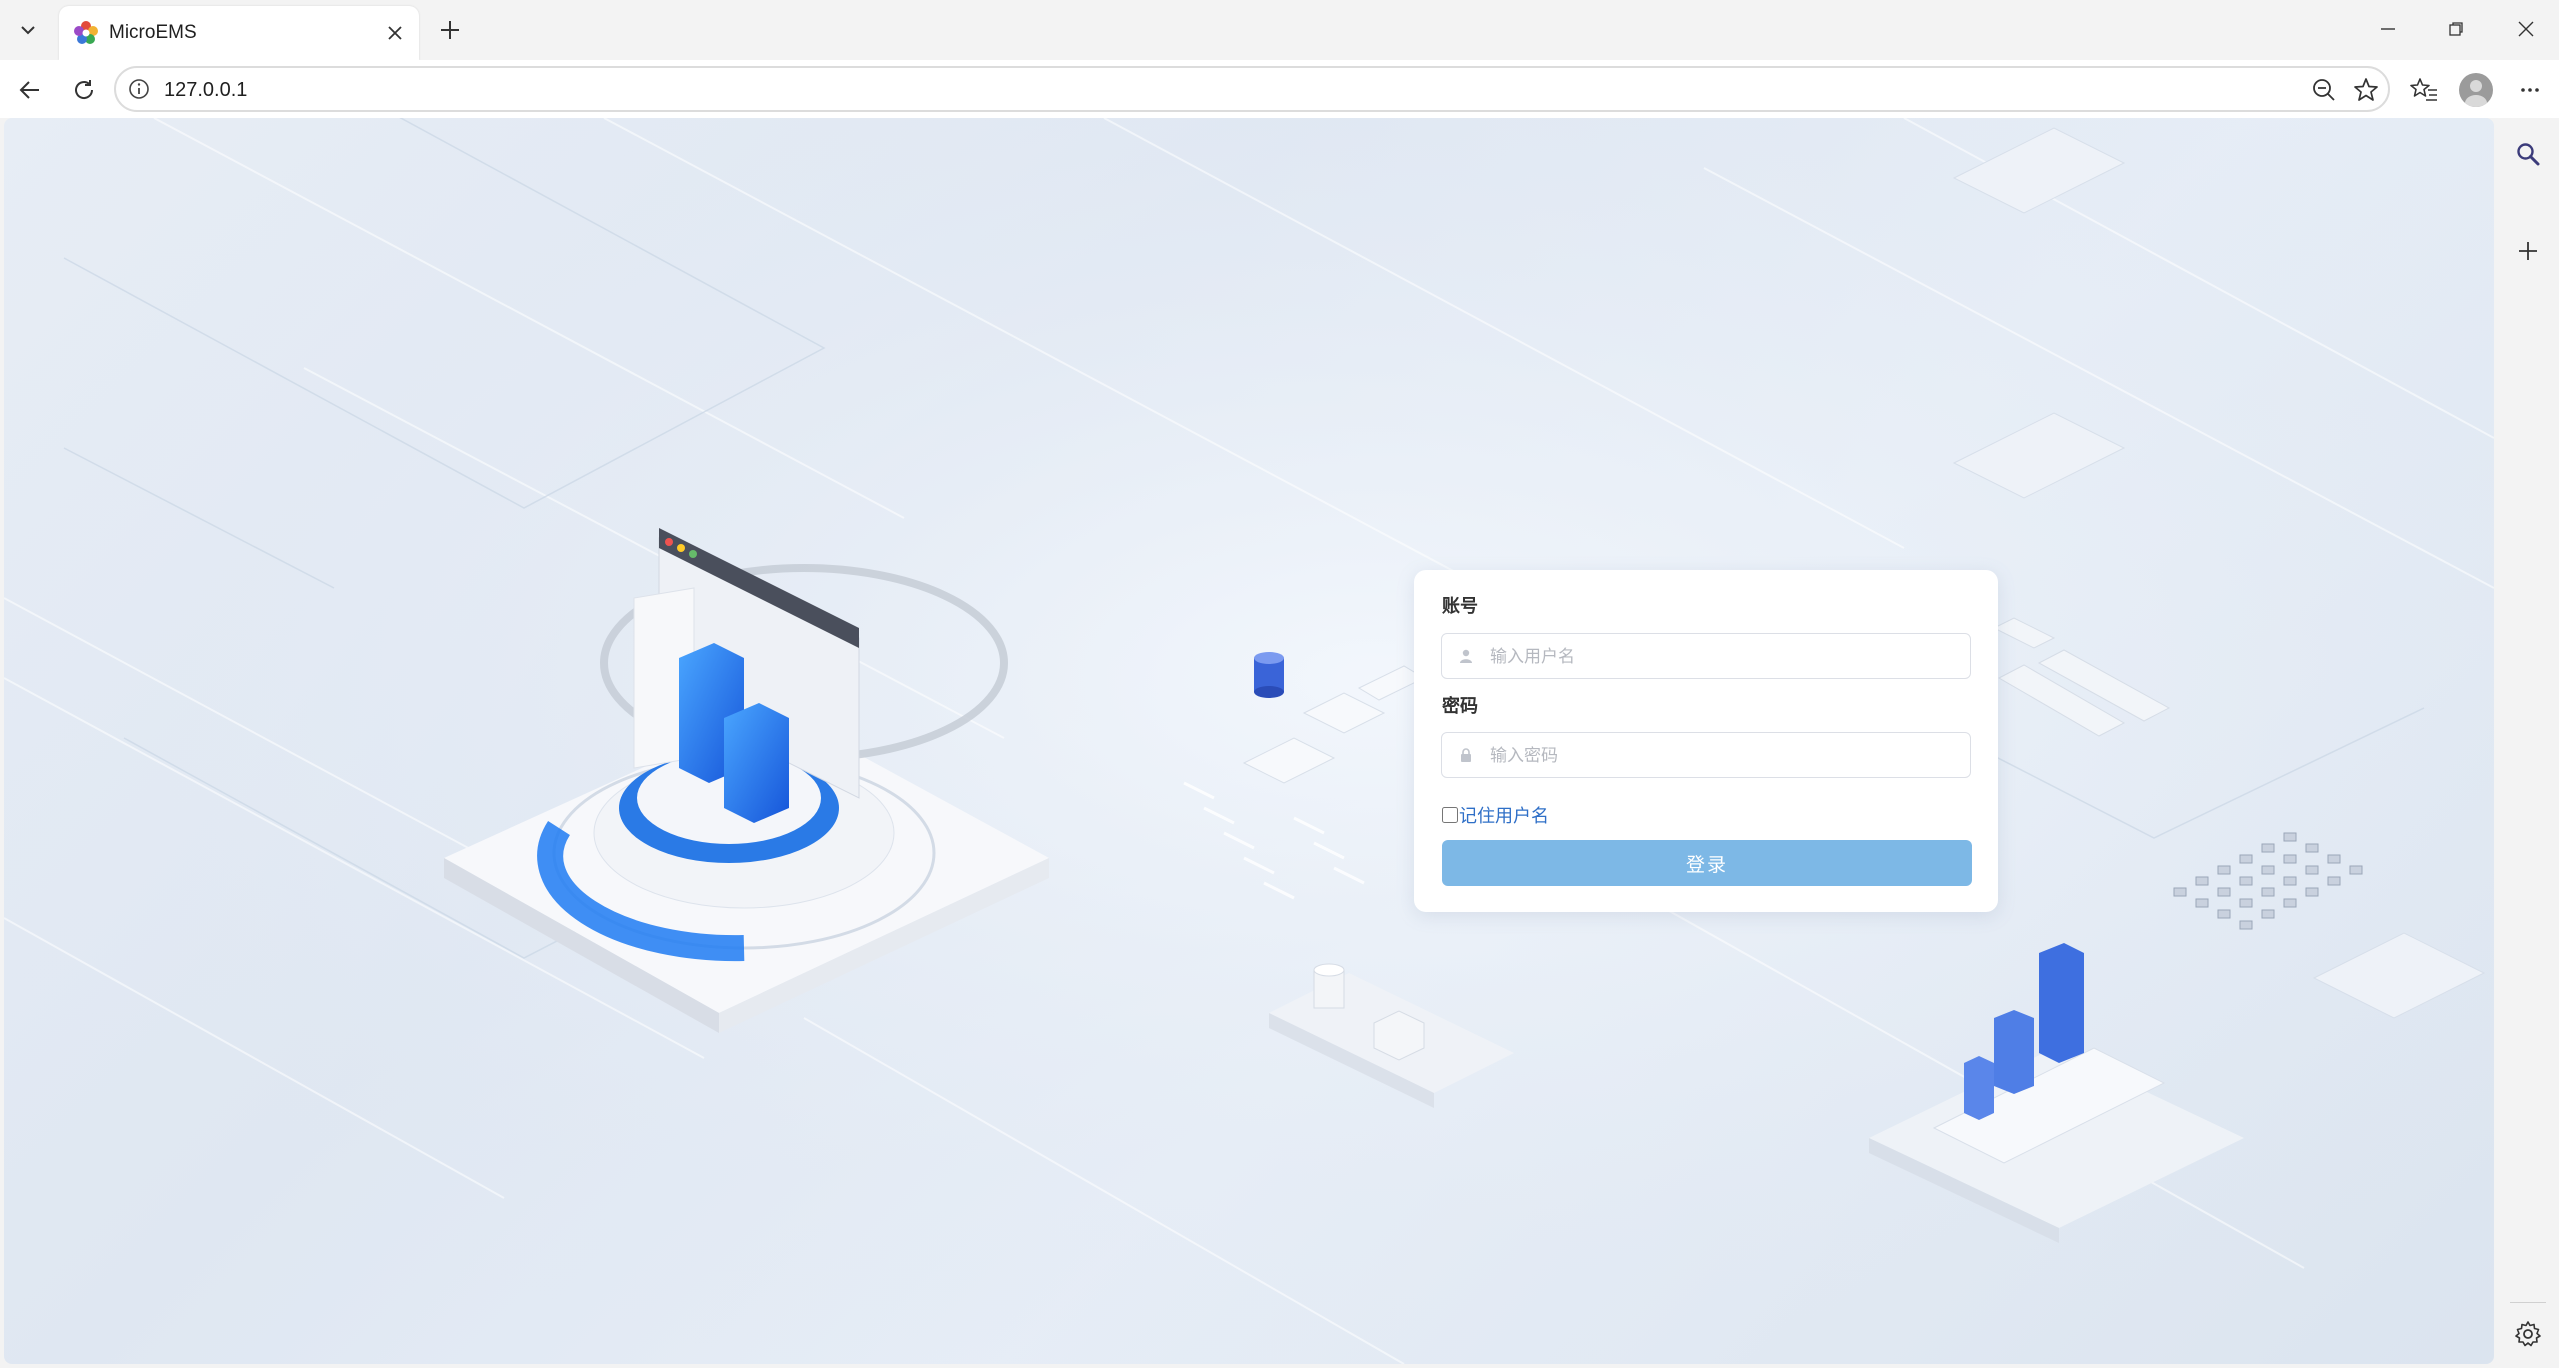  I want to click on info-icon, so click(139, 89).